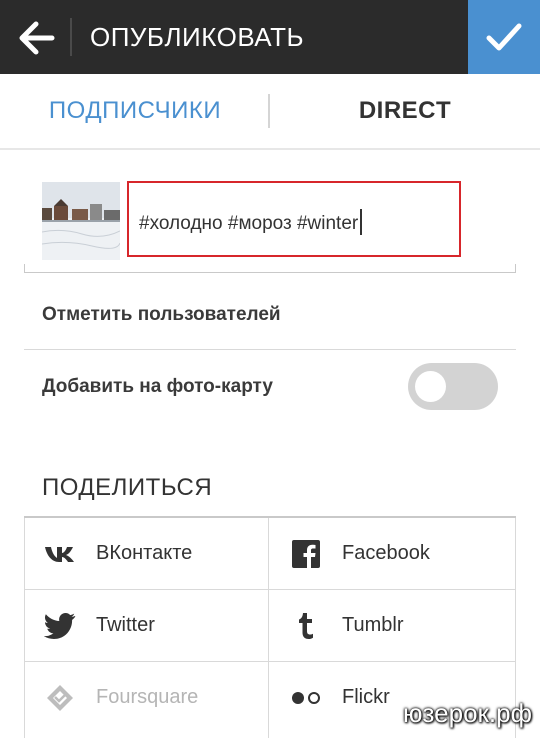 The height and width of the screenshot is (740, 540). I want to click on toggle-knob, so click(430, 386).